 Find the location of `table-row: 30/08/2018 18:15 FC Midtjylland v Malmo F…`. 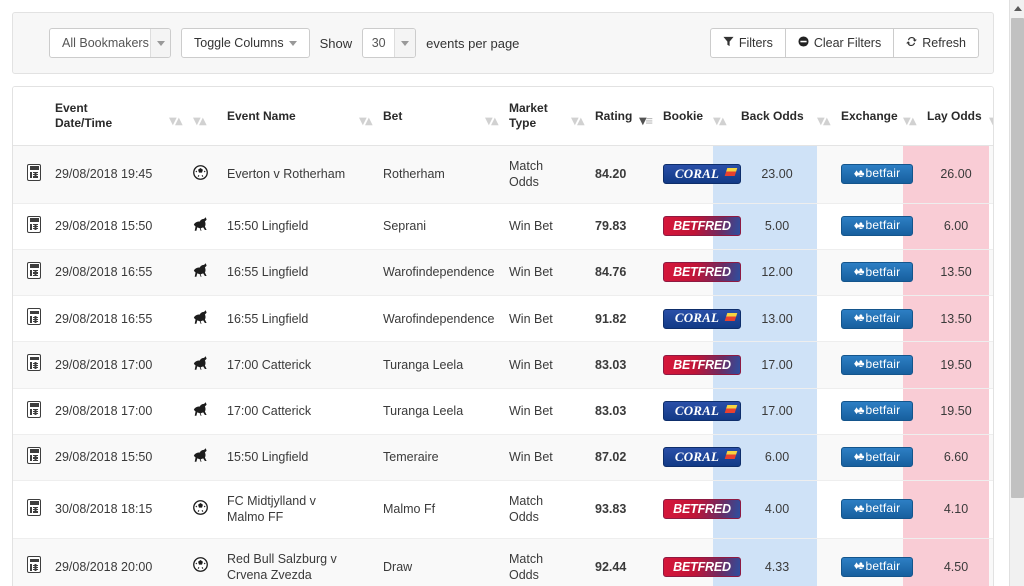

table-row: 30/08/2018 18:15 FC Midtjylland v Malmo F… is located at coordinates (503, 509).